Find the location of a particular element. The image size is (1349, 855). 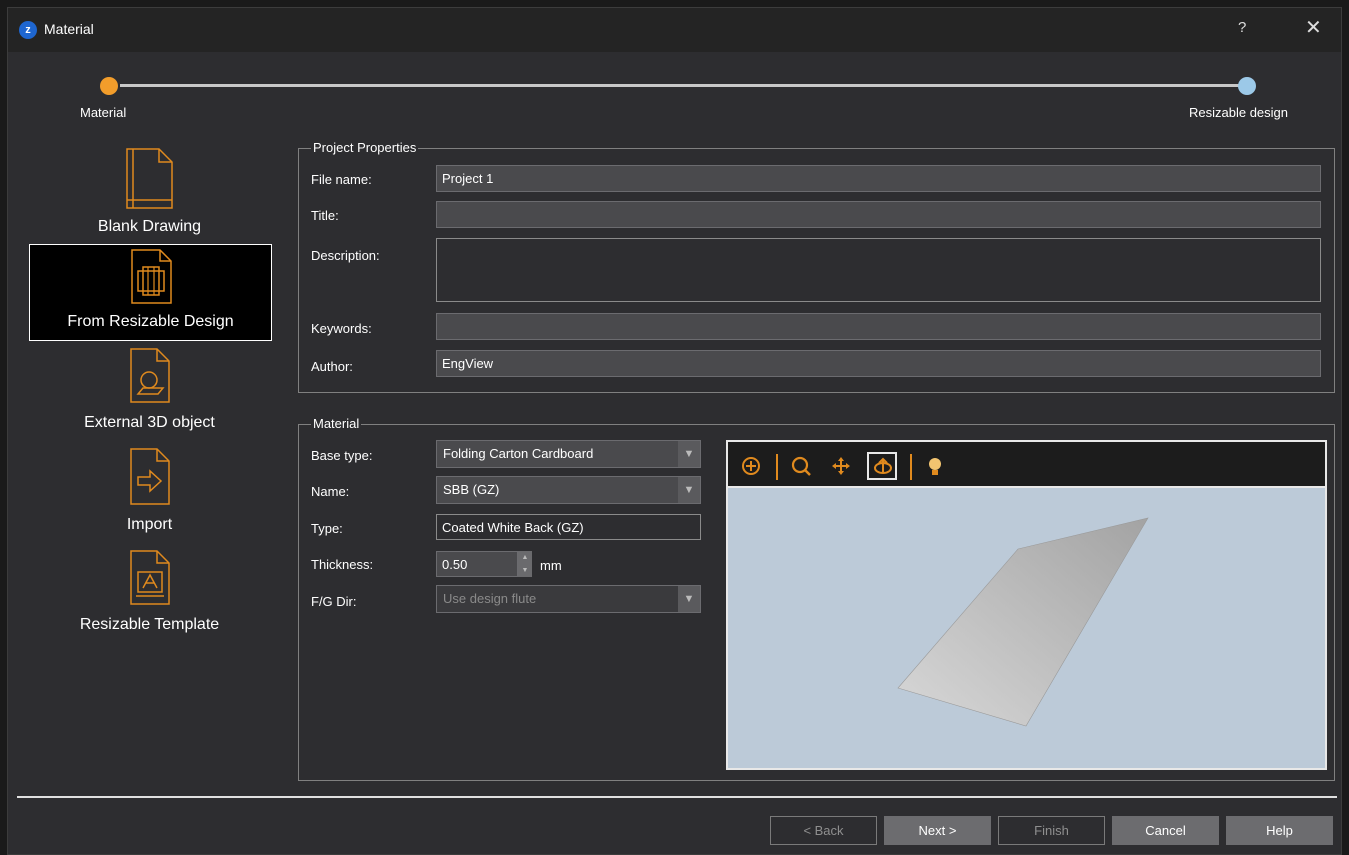

thickness-unit: mm is located at coordinates (551, 565).